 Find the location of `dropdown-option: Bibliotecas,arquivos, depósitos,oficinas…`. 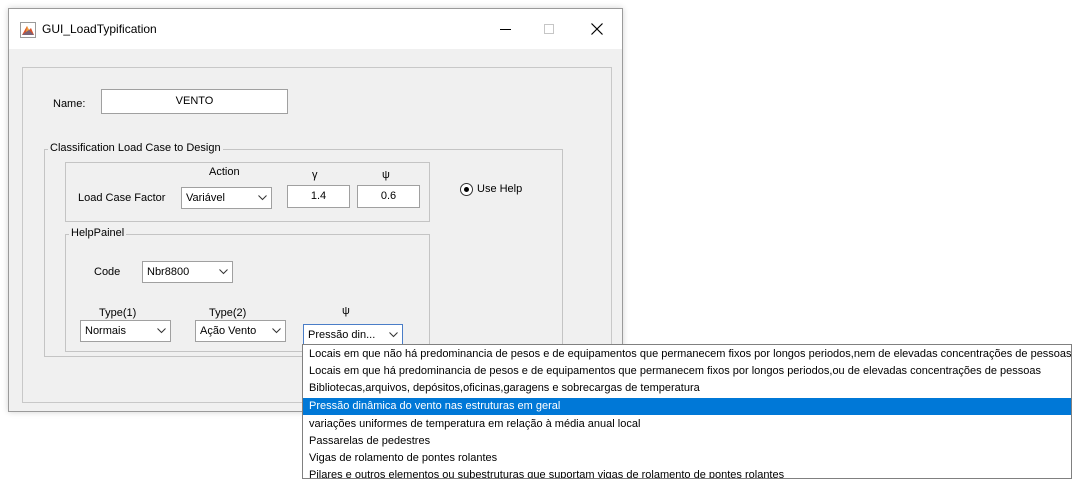

dropdown-option: Bibliotecas,arquivos, depósitos,oficinas… is located at coordinates (687, 388).